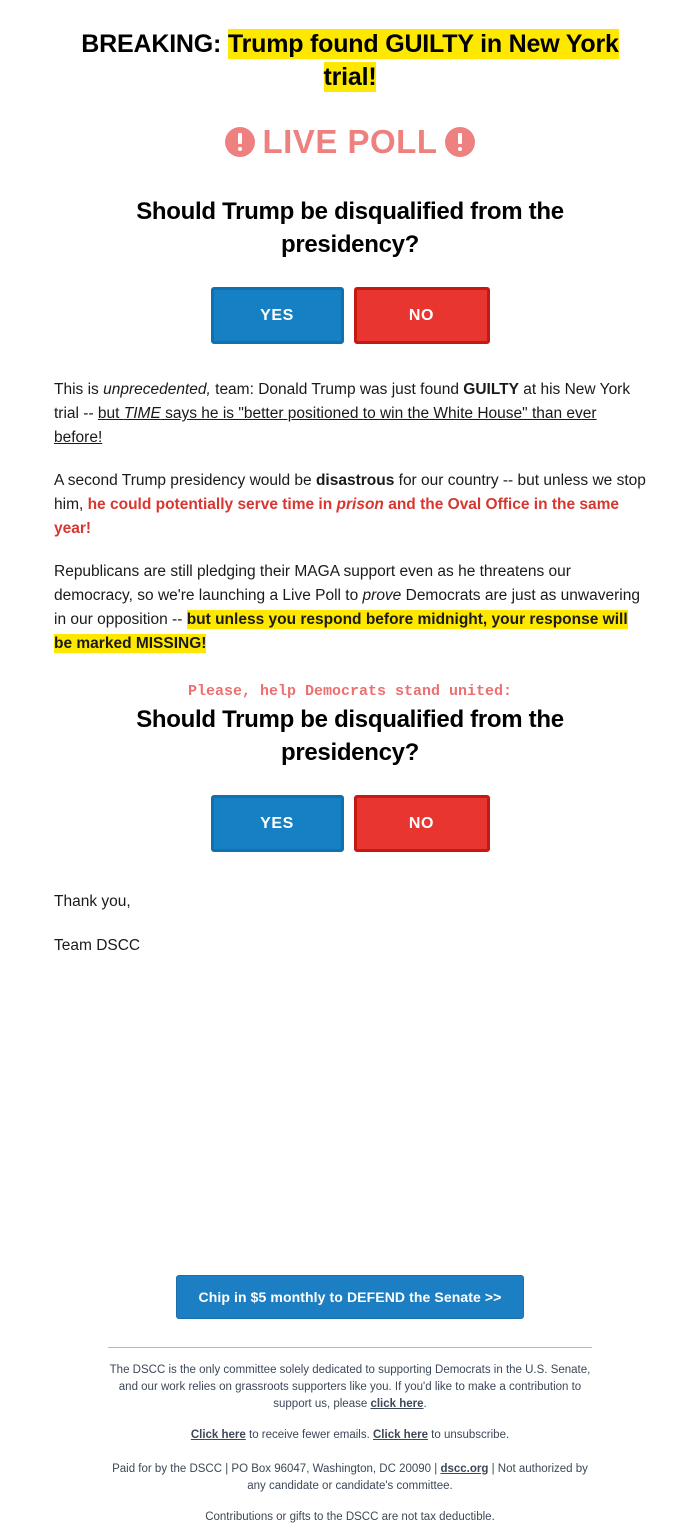 This screenshot has height=1540, width=700. Describe the element at coordinates (185, 481) in the screenshot. I see `p2-text-a: A second Trump presidency would be` at that location.